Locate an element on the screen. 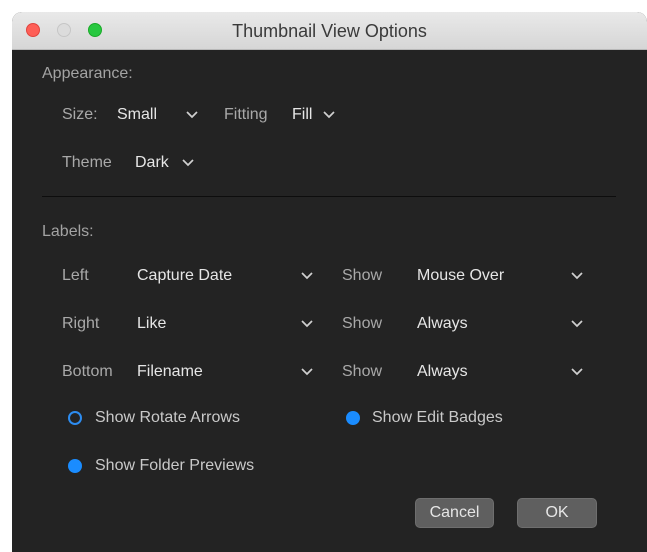  size-label: Size: is located at coordinates (80, 114).